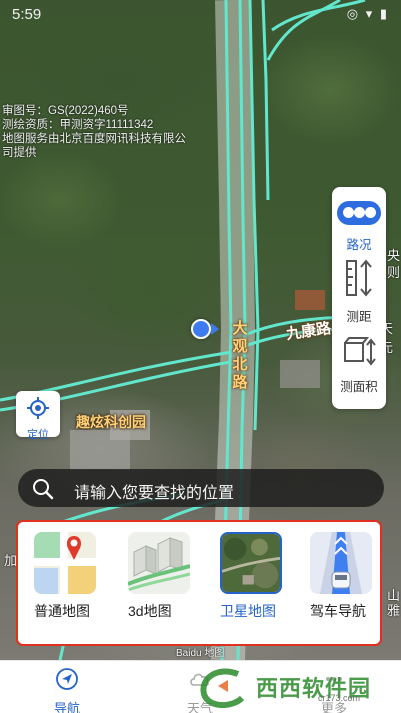  What do you see at coordinates (222, 688) in the screenshot?
I see `watermark-logo-icon` at bounding box center [222, 688].